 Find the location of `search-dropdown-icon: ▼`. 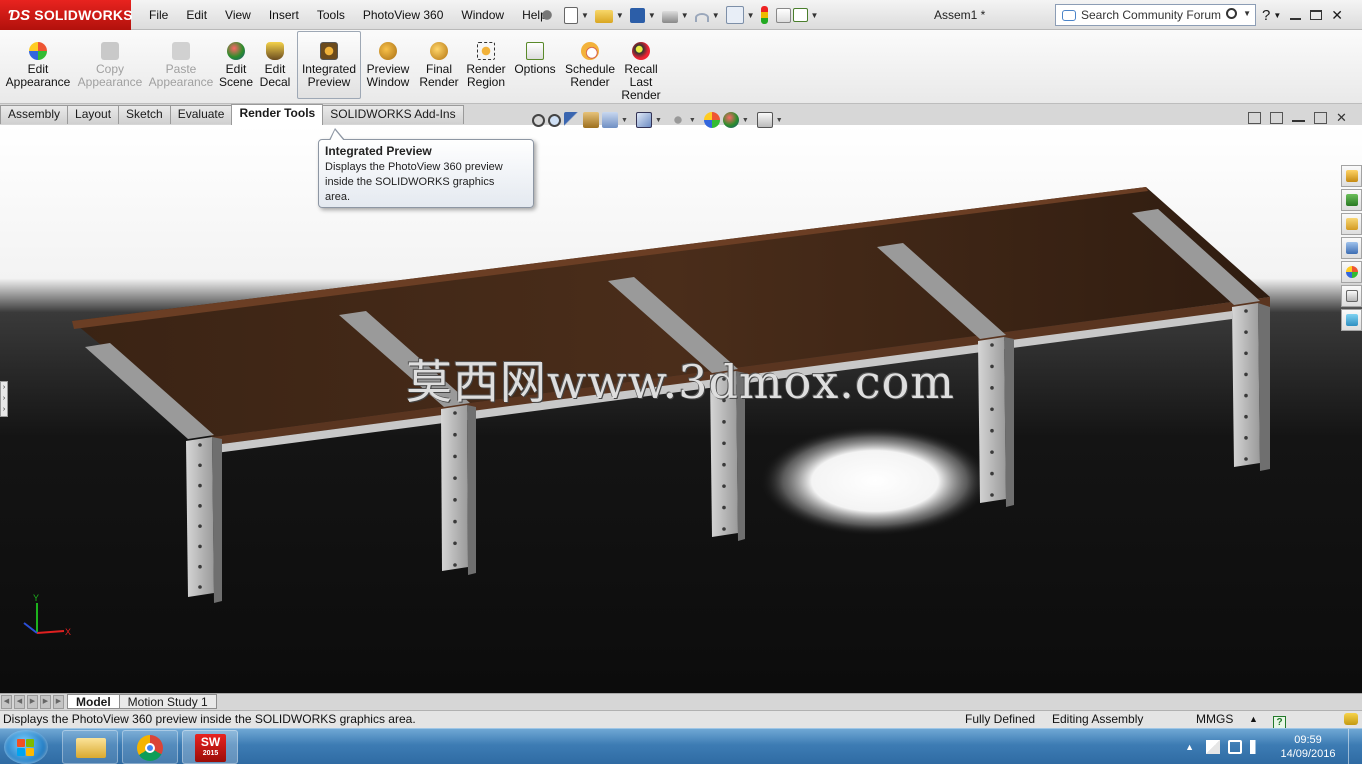

search-dropdown-icon: ▼ is located at coordinates (1247, 13).